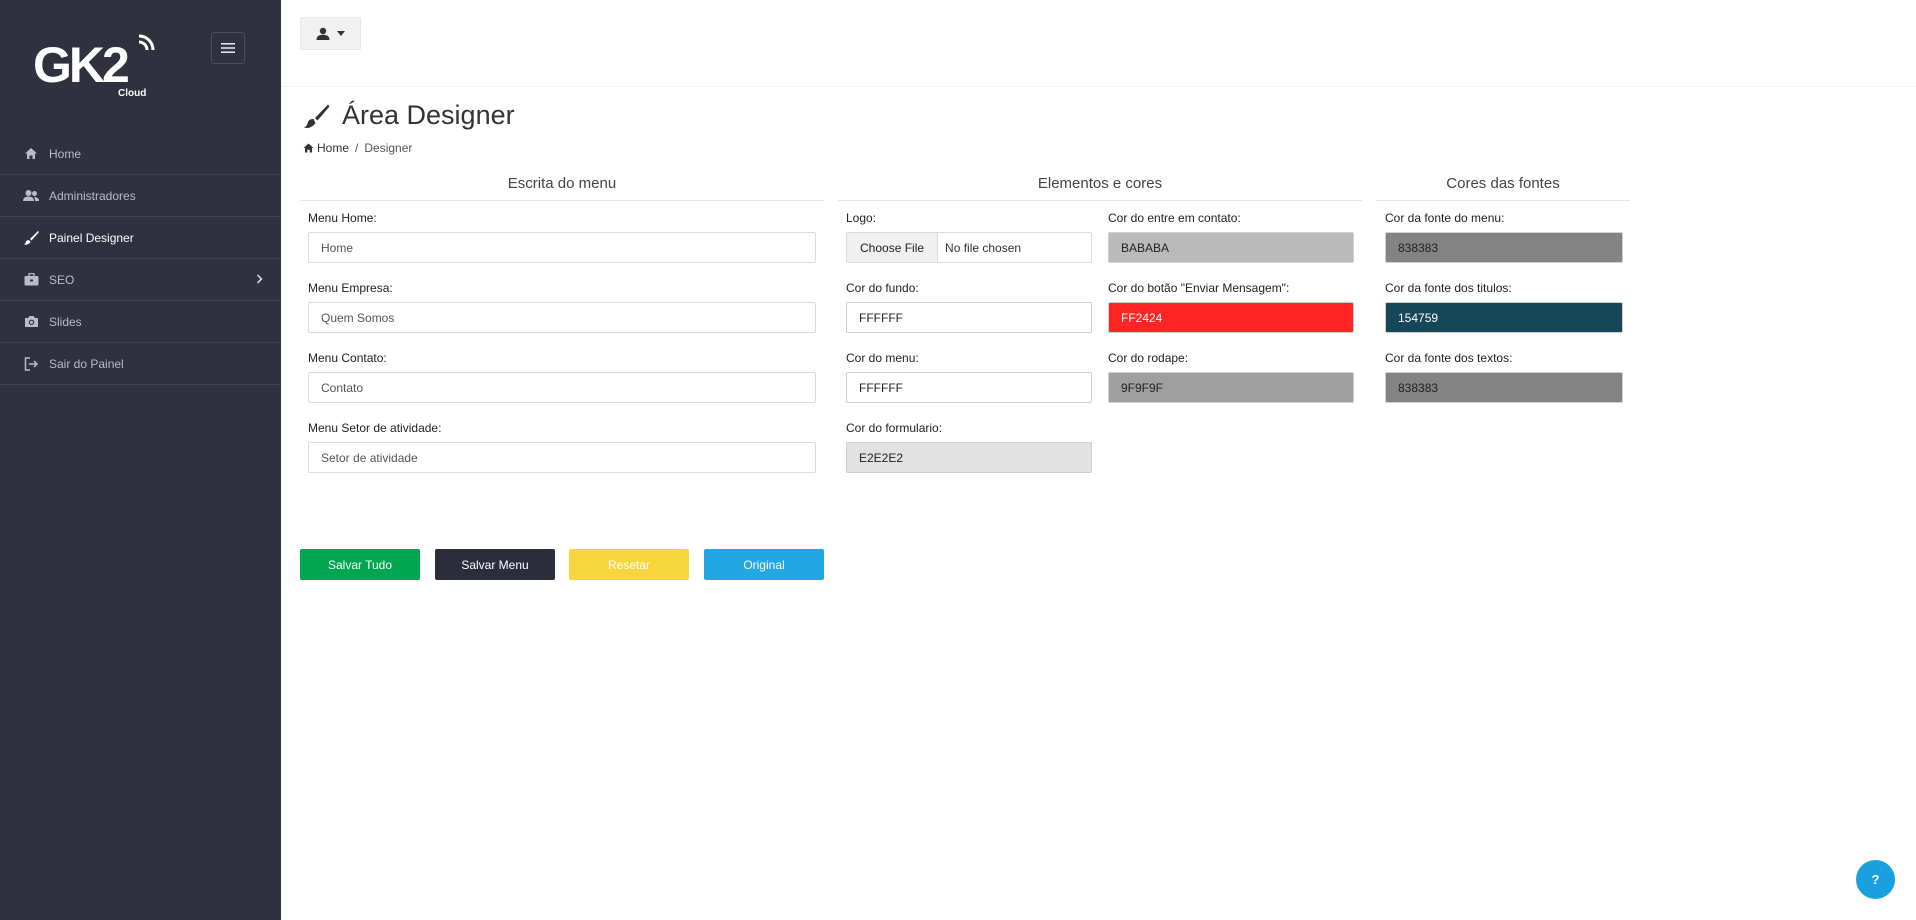  I want to click on cor-fonte-titulos-label: Cor da fonte dos titulos:, so click(1448, 288).